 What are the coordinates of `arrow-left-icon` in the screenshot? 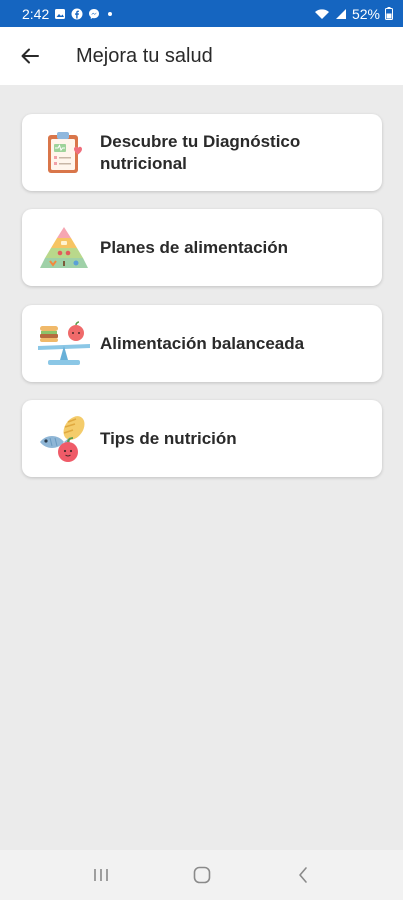 It's located at (30, 56).